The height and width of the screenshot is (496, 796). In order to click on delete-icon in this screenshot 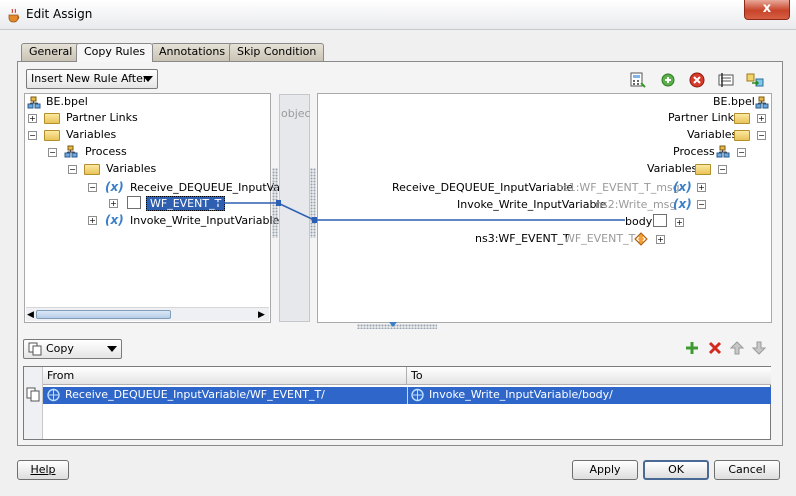, I will do `click(715, 348)`.